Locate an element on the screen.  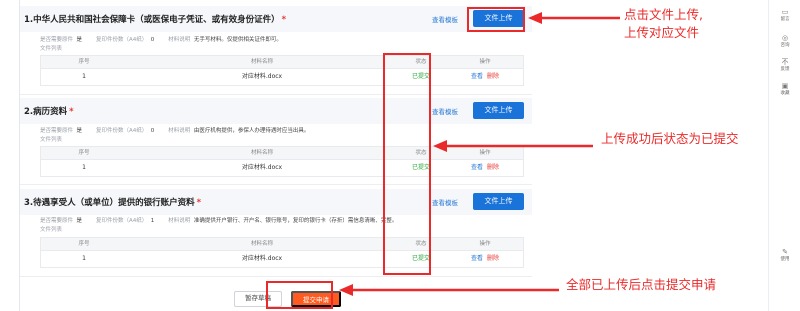
assist-icon: ✎ is located at coordinates (785, 252).